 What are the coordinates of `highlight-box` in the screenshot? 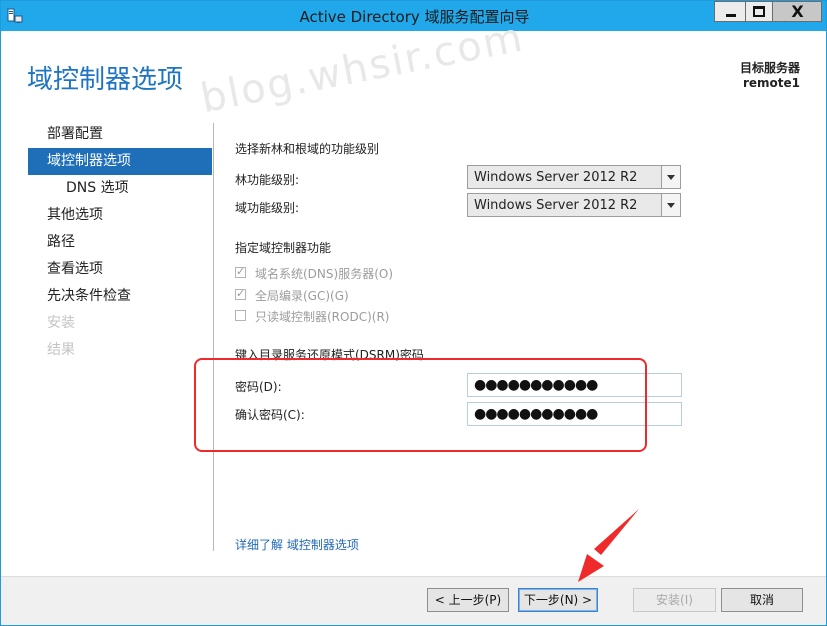 It's located at (420, 405).